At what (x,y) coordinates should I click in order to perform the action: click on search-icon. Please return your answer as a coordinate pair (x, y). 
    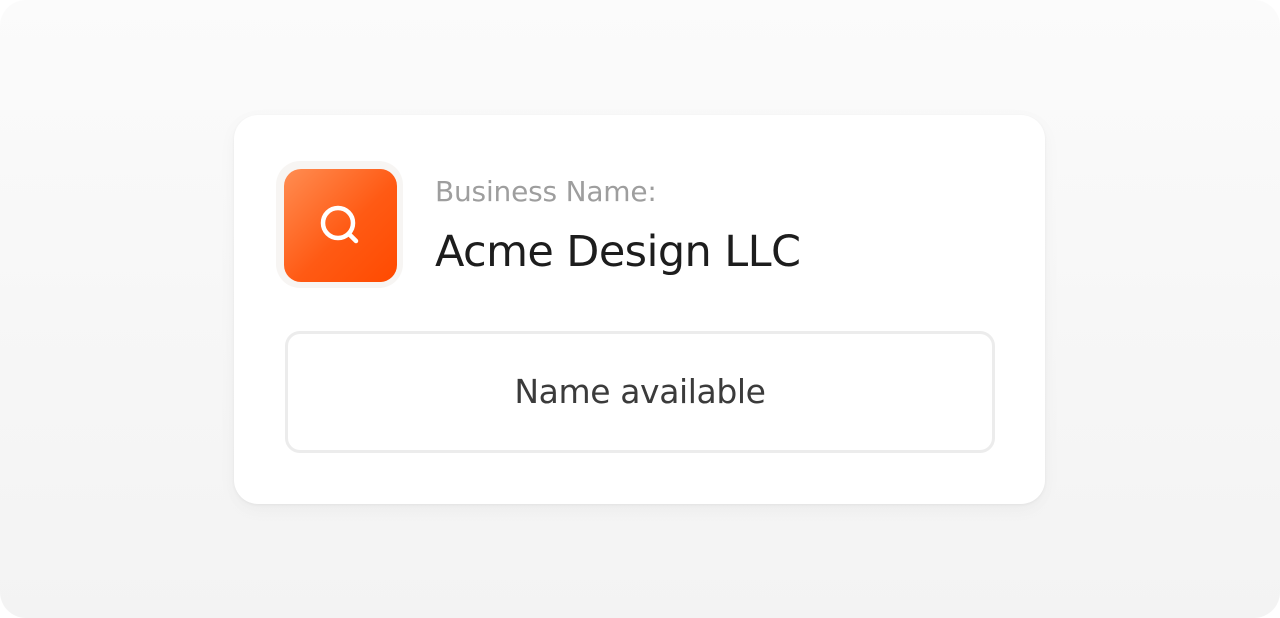
    Looking at the image, I should click on (339, 224).